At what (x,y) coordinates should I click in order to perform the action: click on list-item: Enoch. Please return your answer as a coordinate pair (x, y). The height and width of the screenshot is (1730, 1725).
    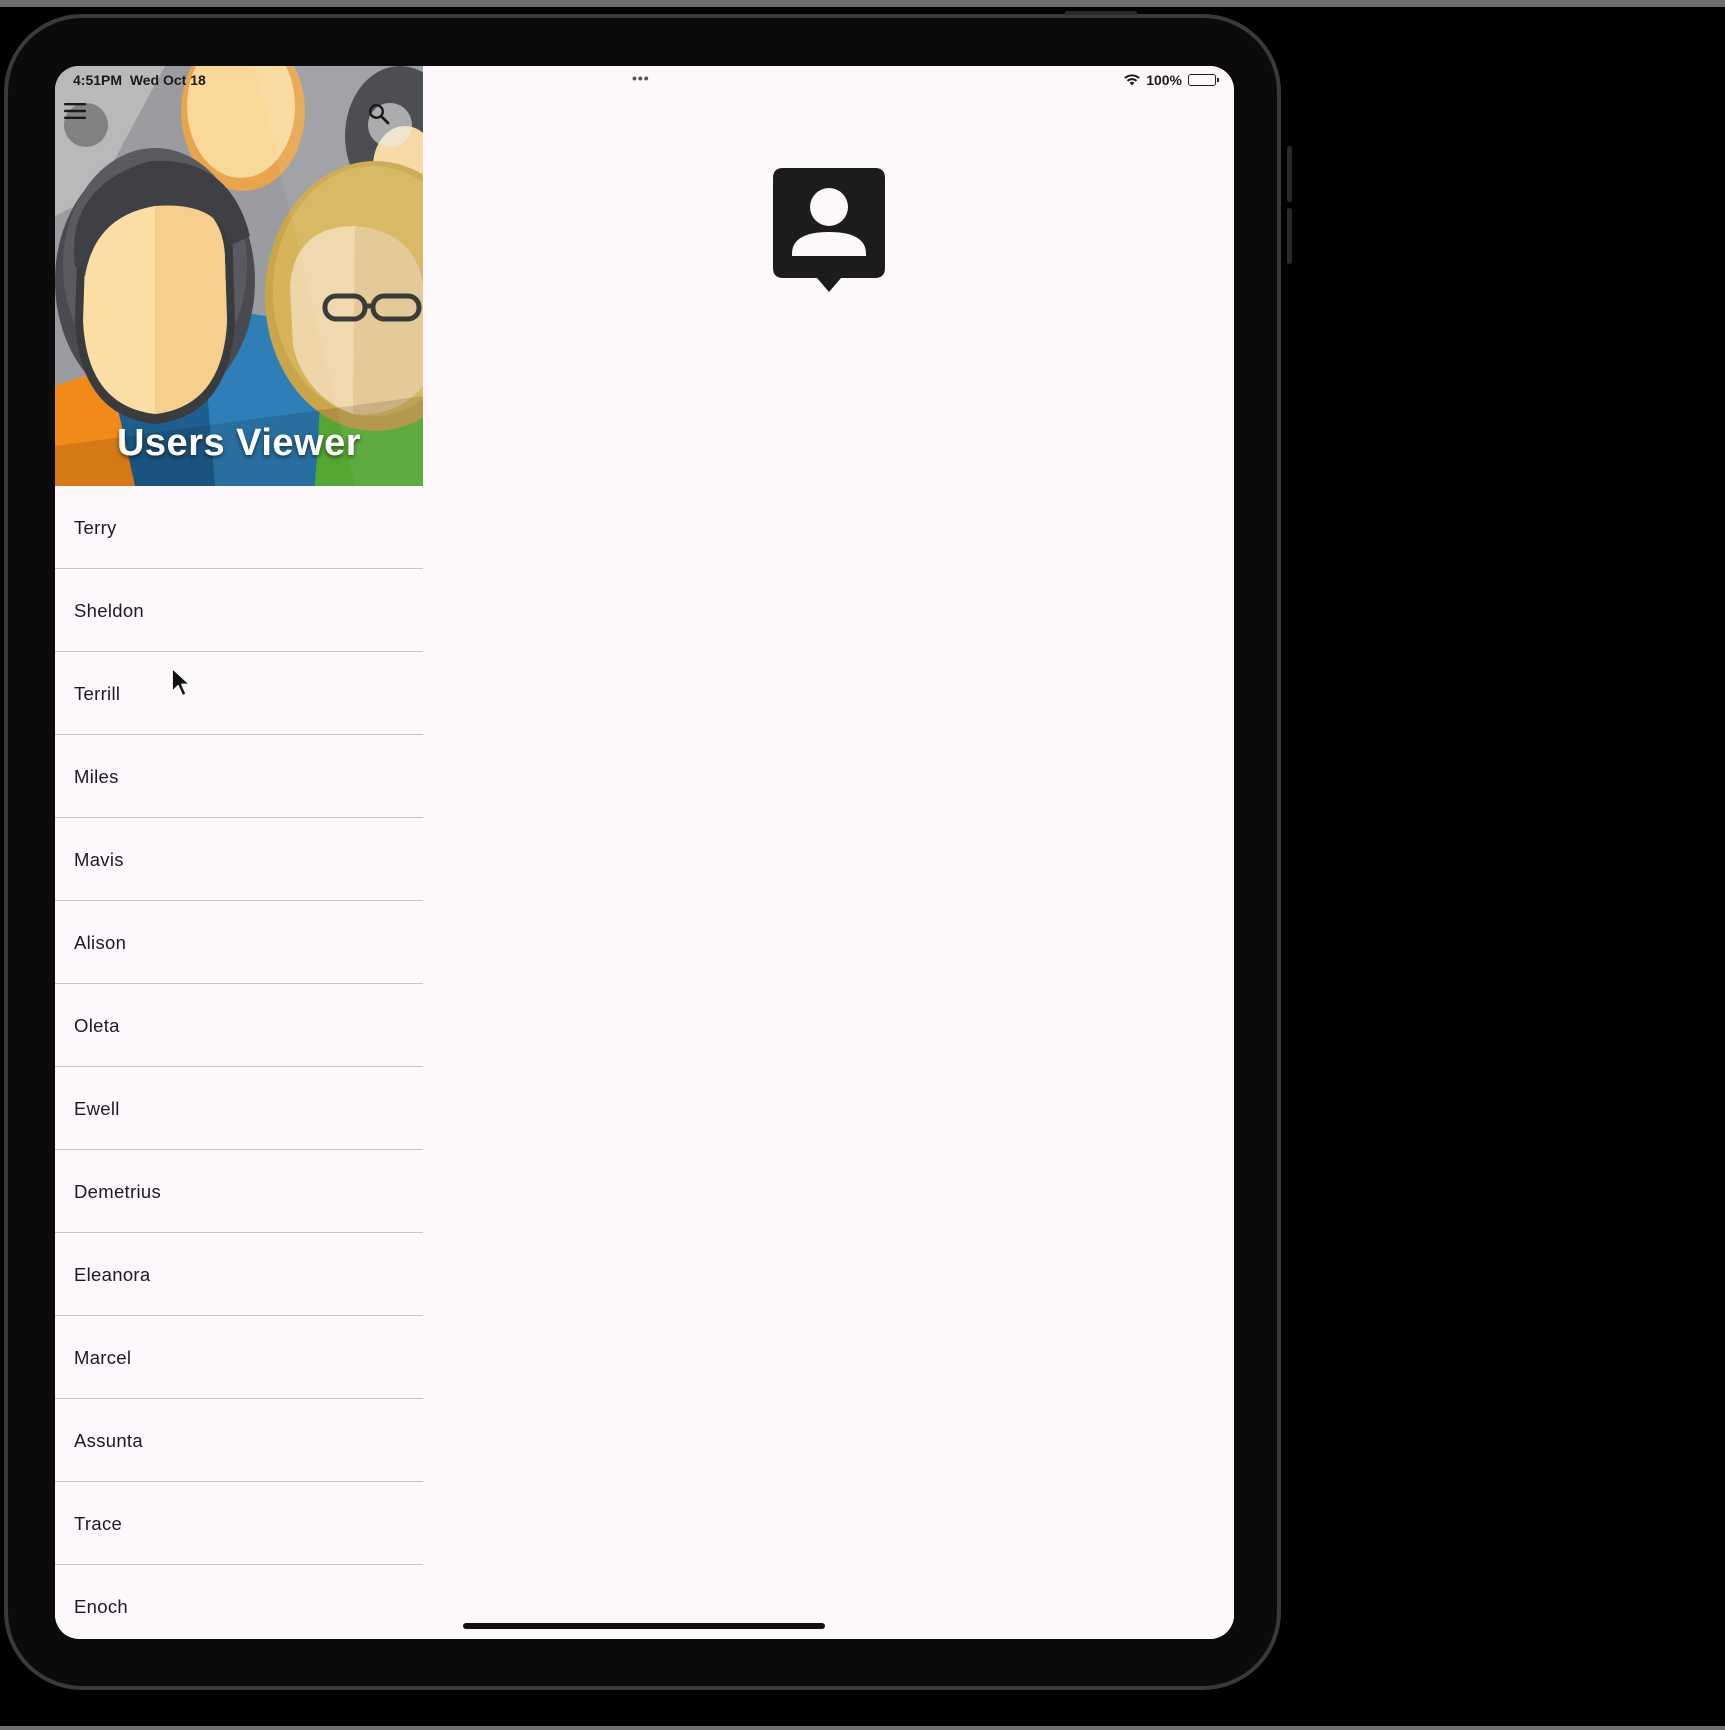
    Looking at the image, I should click on (239, 1591).